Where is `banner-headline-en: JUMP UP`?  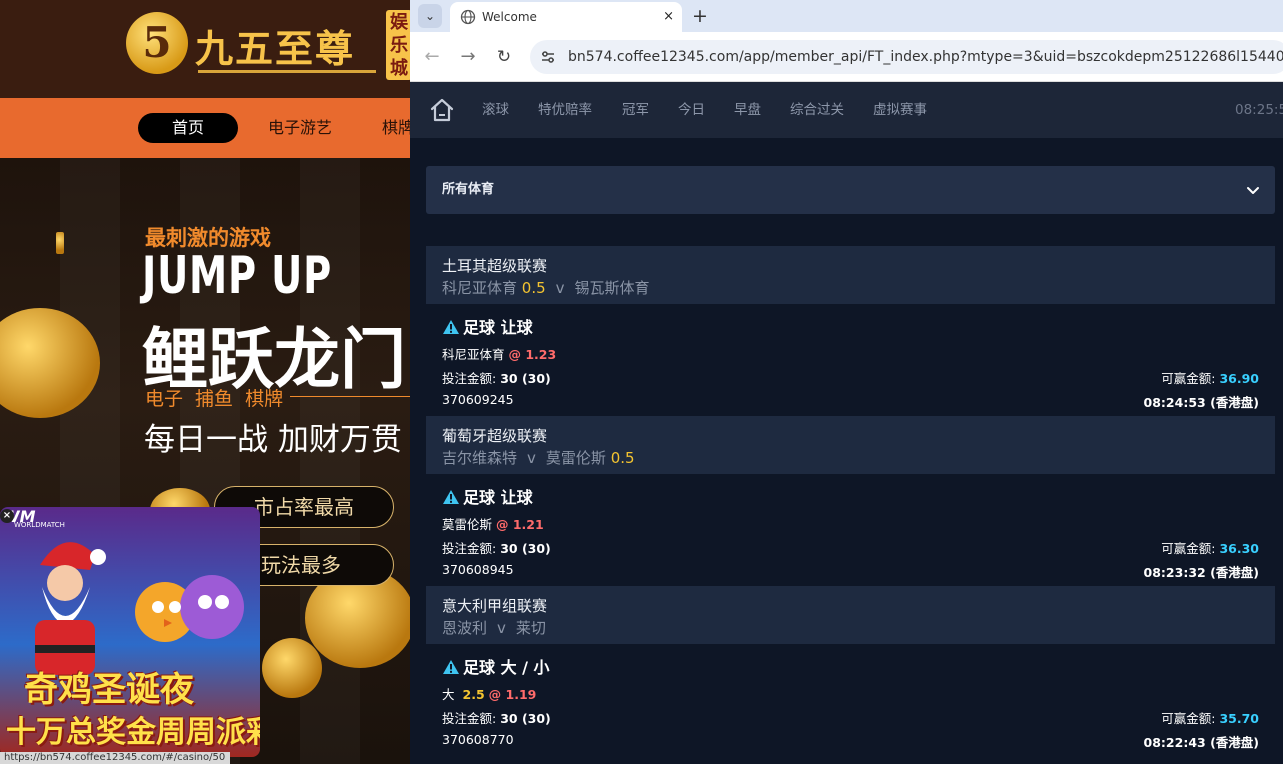 banner-headline-en: JUMP UP is located at coordinates (237, 276).